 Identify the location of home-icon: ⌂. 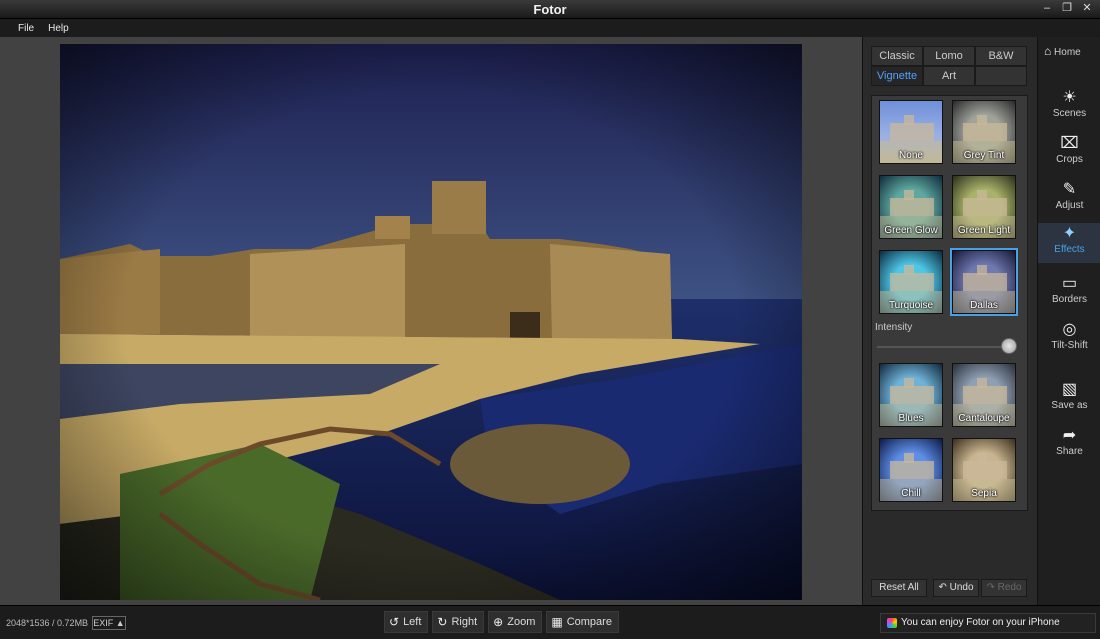
(1048, 51).